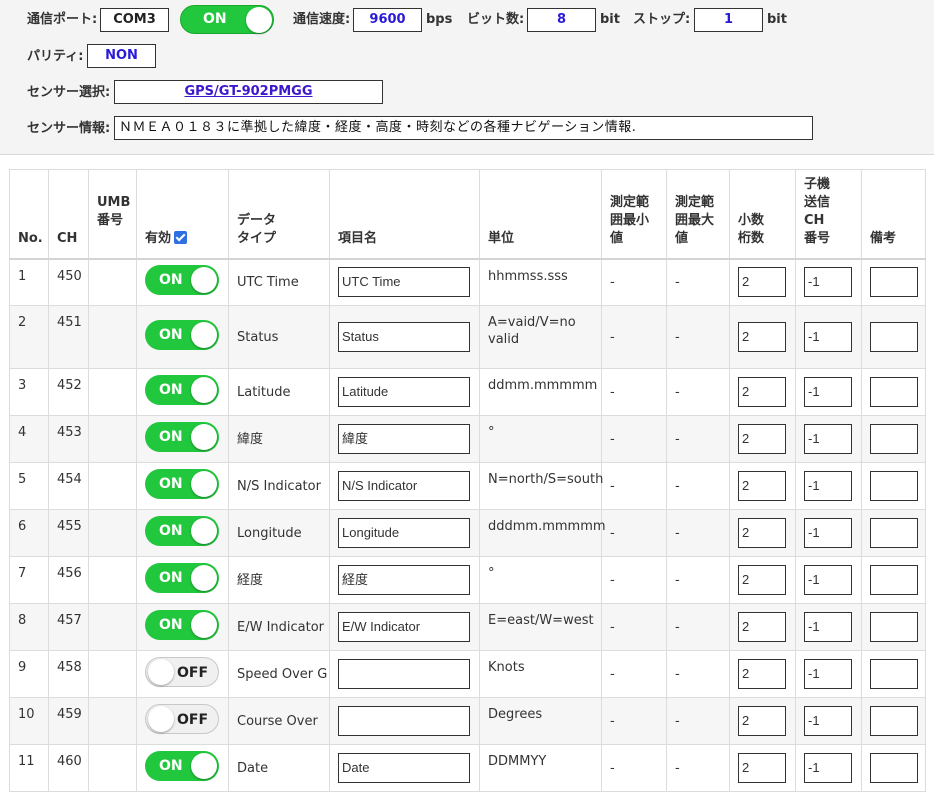 Image resolution: width=934 pixels, height=792 pixels. I want to click on row-item-name-input: Date, so click(404, 768).